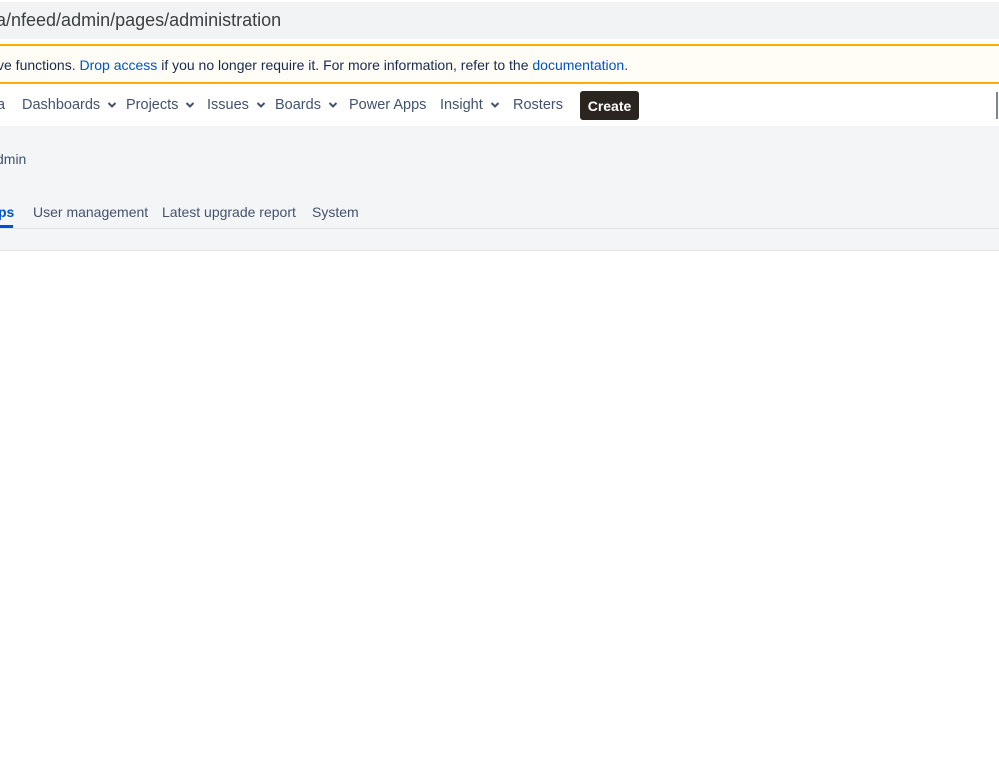  What do you see at coordinates (140, 20) in the screenshot?
I see `url-text: a/nfeed/admin/pages/administration` at bounding box center [140, 20].